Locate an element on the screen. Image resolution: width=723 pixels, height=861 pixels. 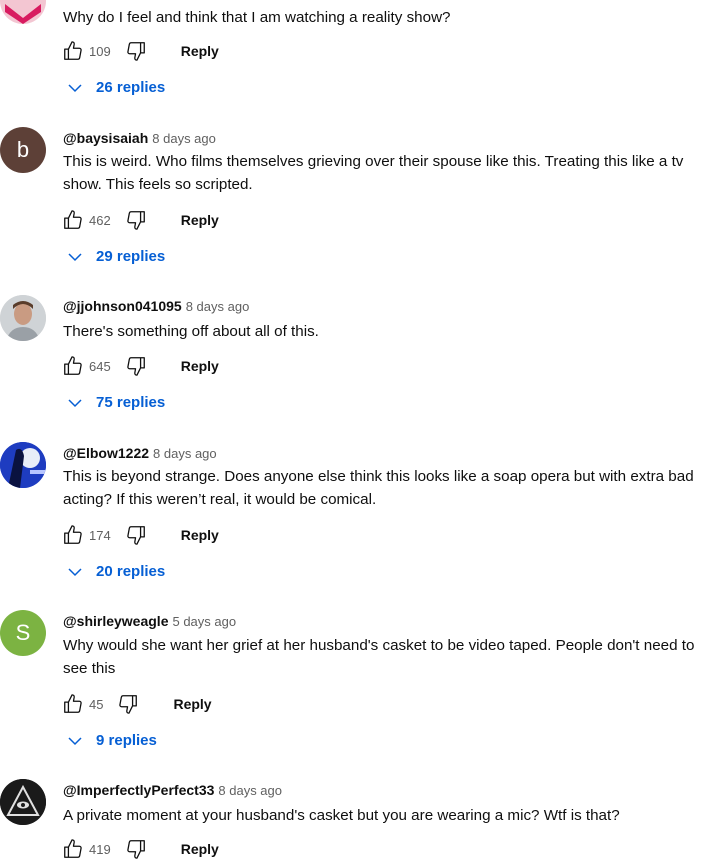
author-name: @jjohnson041095 is located at coordinates (122, 306).